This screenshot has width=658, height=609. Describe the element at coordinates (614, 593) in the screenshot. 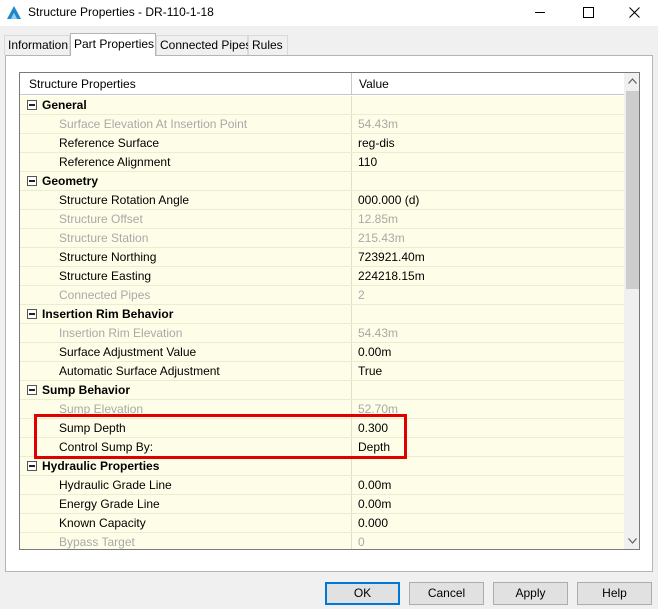

I see `help-button: Help` at that location.